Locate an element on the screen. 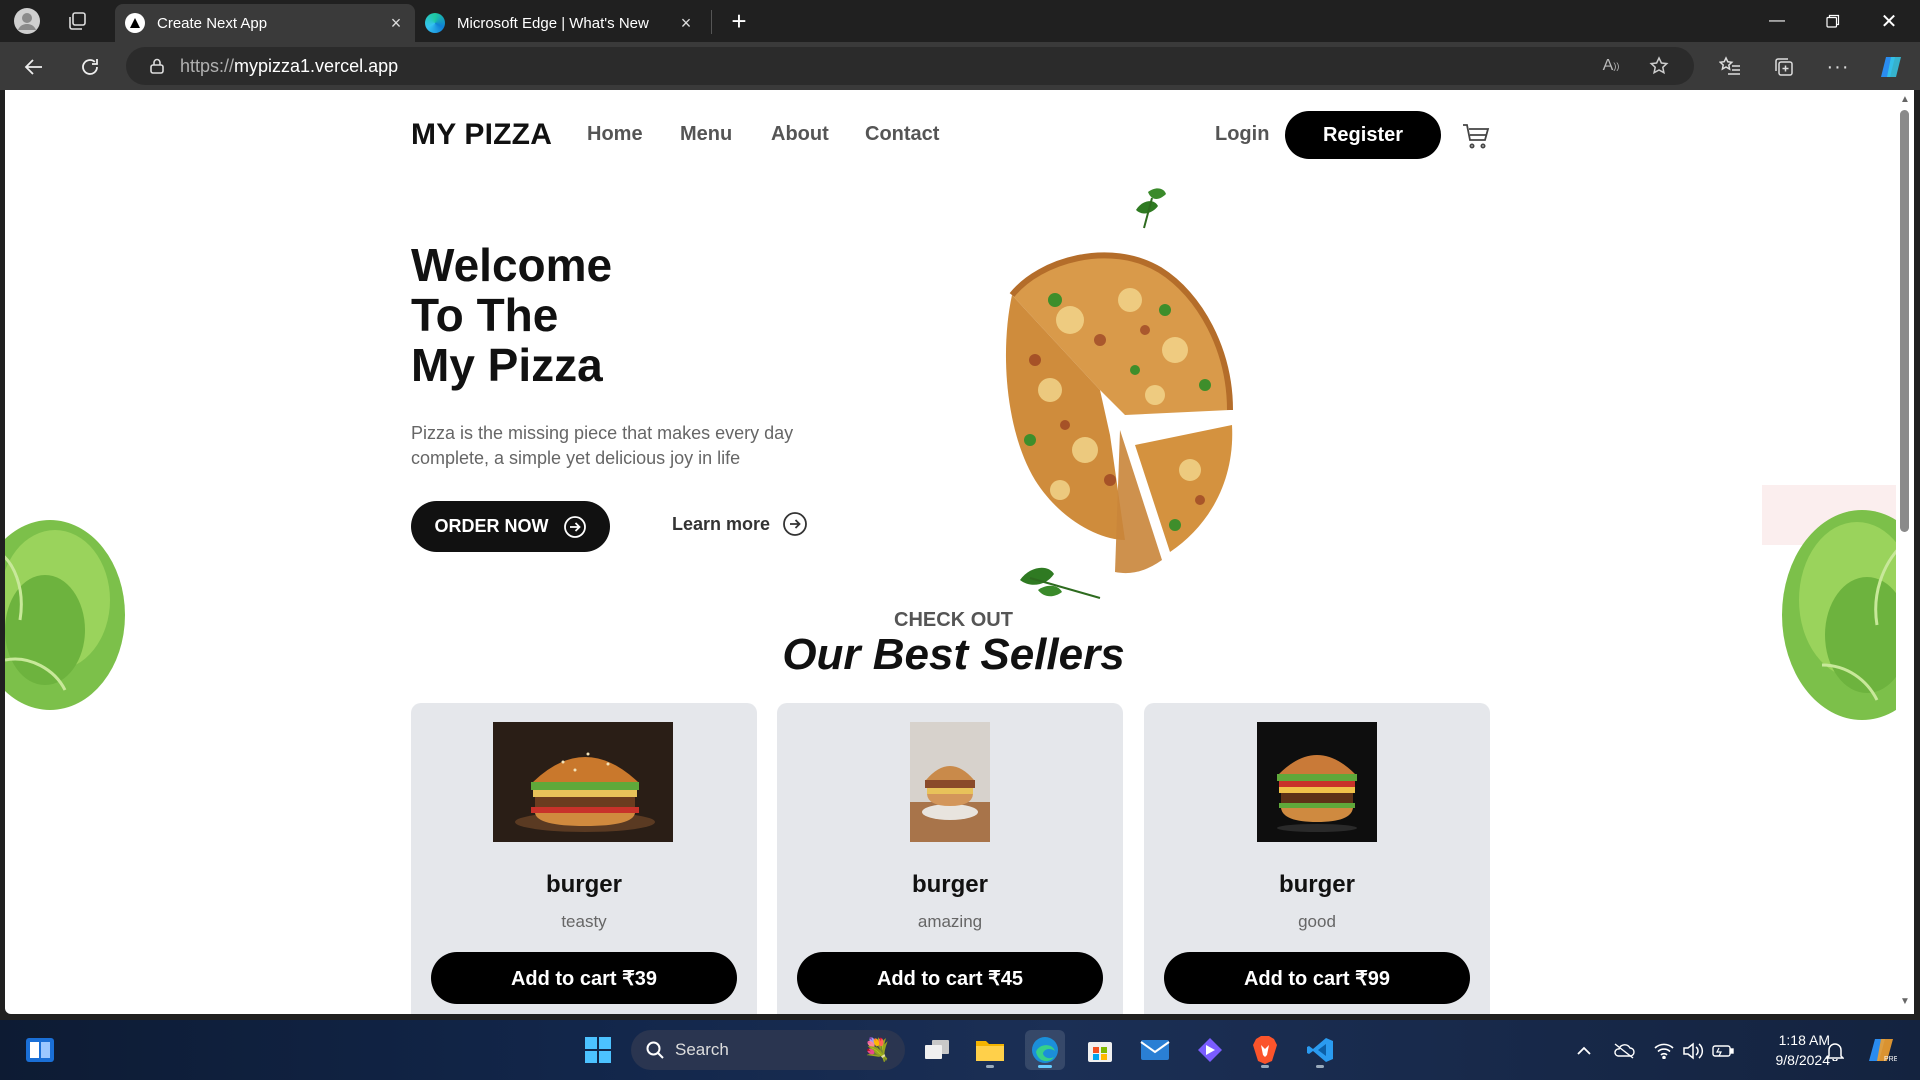 This screenshot has height=1080, width=1920. login-link: Login is located at coordinates (1242, 134).